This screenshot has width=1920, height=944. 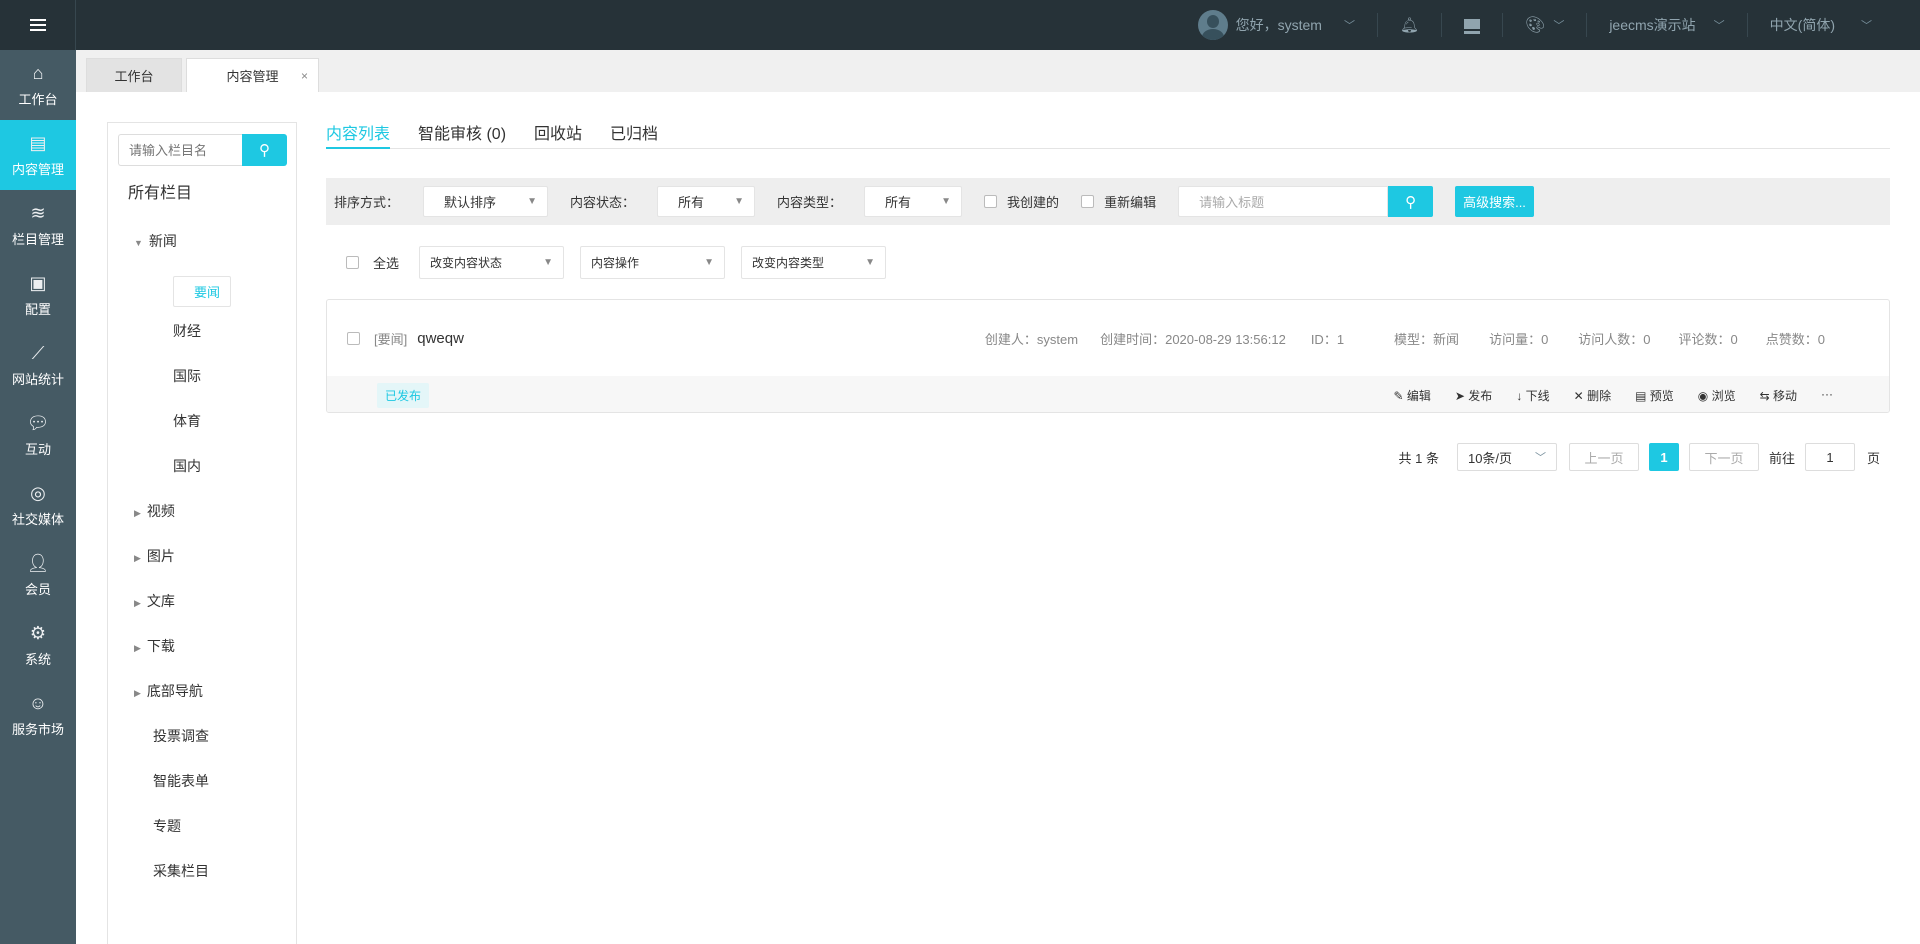 What do you see at coordinates (1603, 457) in the screenshot?
I see `prev-page-button: 上一页` at bounding box center [1603, 457].